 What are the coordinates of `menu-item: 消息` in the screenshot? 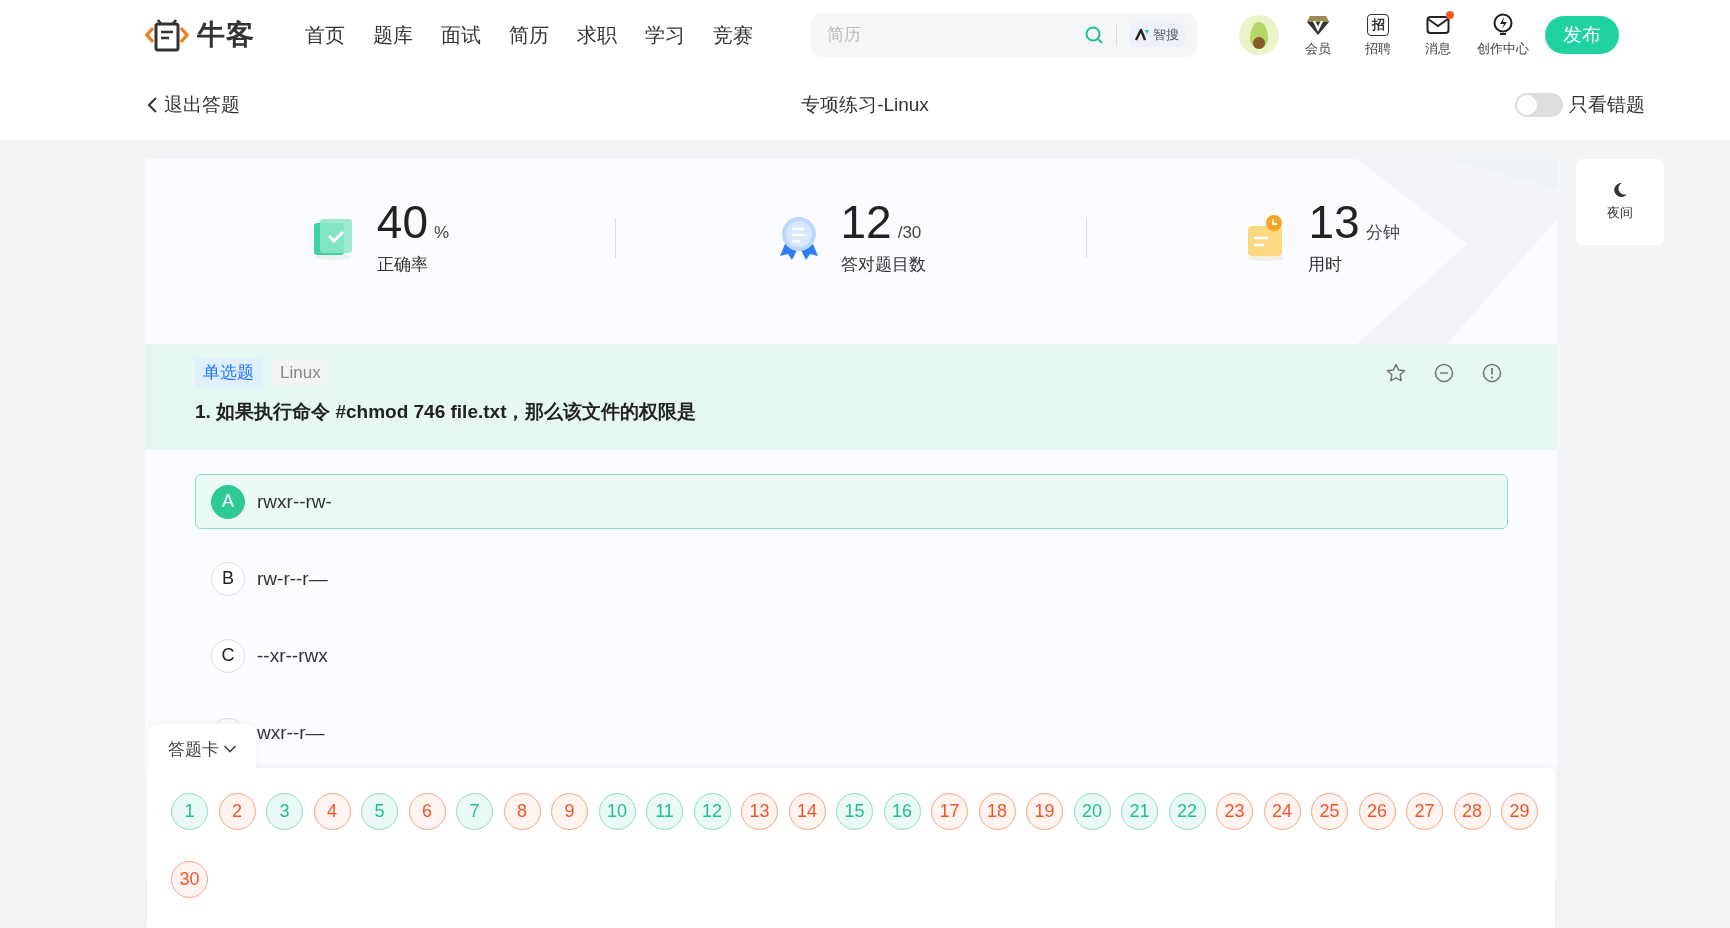 It's located at (1438, 35).